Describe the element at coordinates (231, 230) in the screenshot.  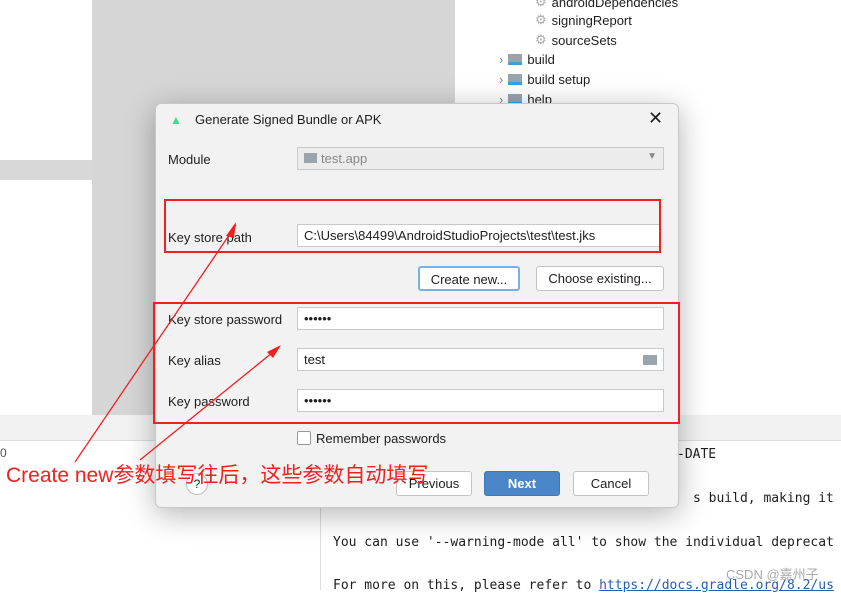
I see `arrow-head` at that location.